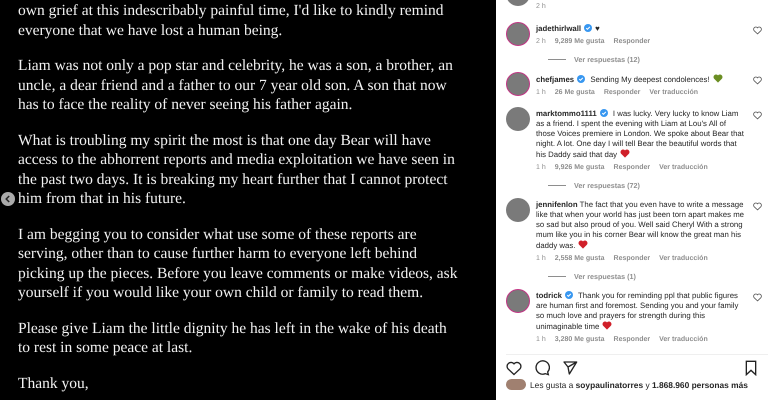 The width and height of the screenshot is (768, 400). I want to click on post-paragraph: Thank you,, so click(54, 383).